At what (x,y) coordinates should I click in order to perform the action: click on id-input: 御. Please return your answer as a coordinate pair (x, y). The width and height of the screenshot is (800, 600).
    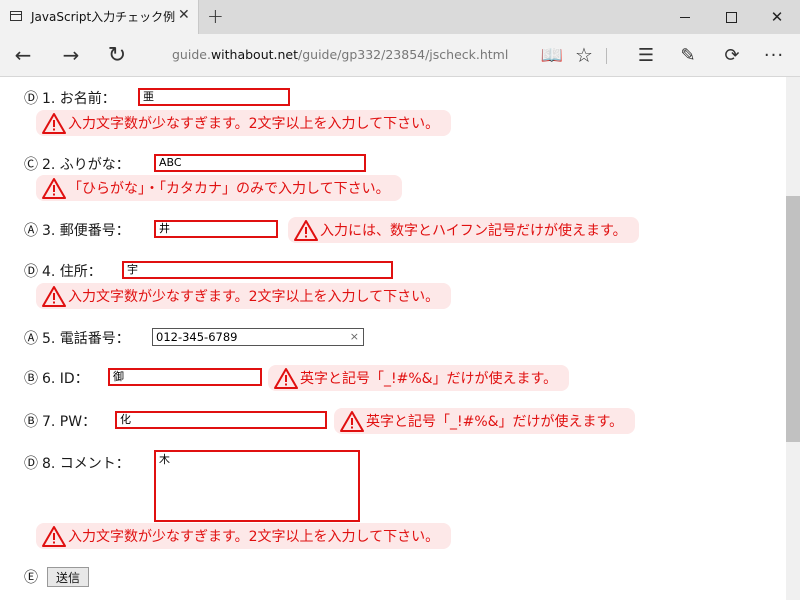
    Looking at the image, I should click on (185, 377).